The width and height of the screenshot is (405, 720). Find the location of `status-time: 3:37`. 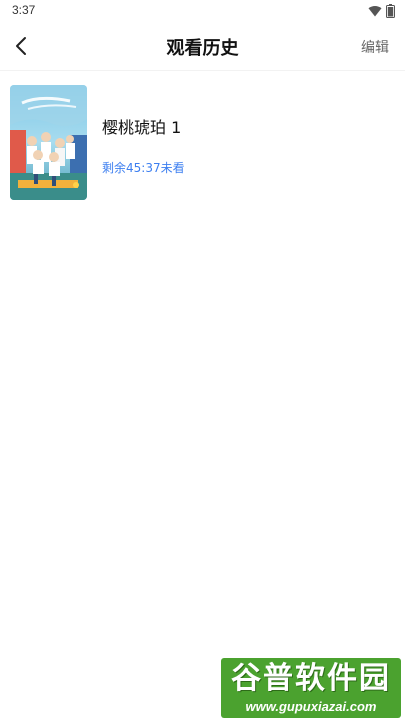

status-time: 3:37 is located at coordinates (24, 10).